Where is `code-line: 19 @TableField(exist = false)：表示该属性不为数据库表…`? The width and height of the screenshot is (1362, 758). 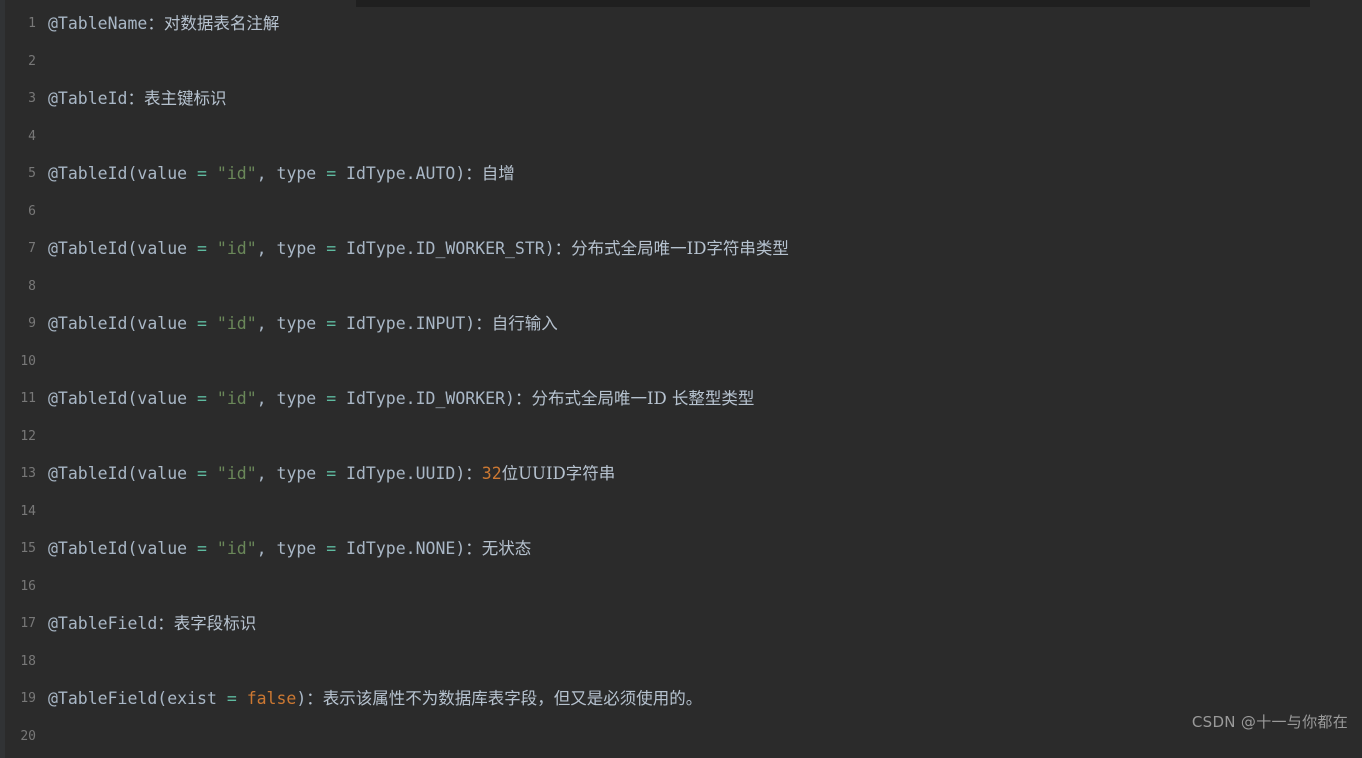 code-line: 19 @TableField(exist = false)：表示该属性不为数据库表… is located at coordinates (681, 699).